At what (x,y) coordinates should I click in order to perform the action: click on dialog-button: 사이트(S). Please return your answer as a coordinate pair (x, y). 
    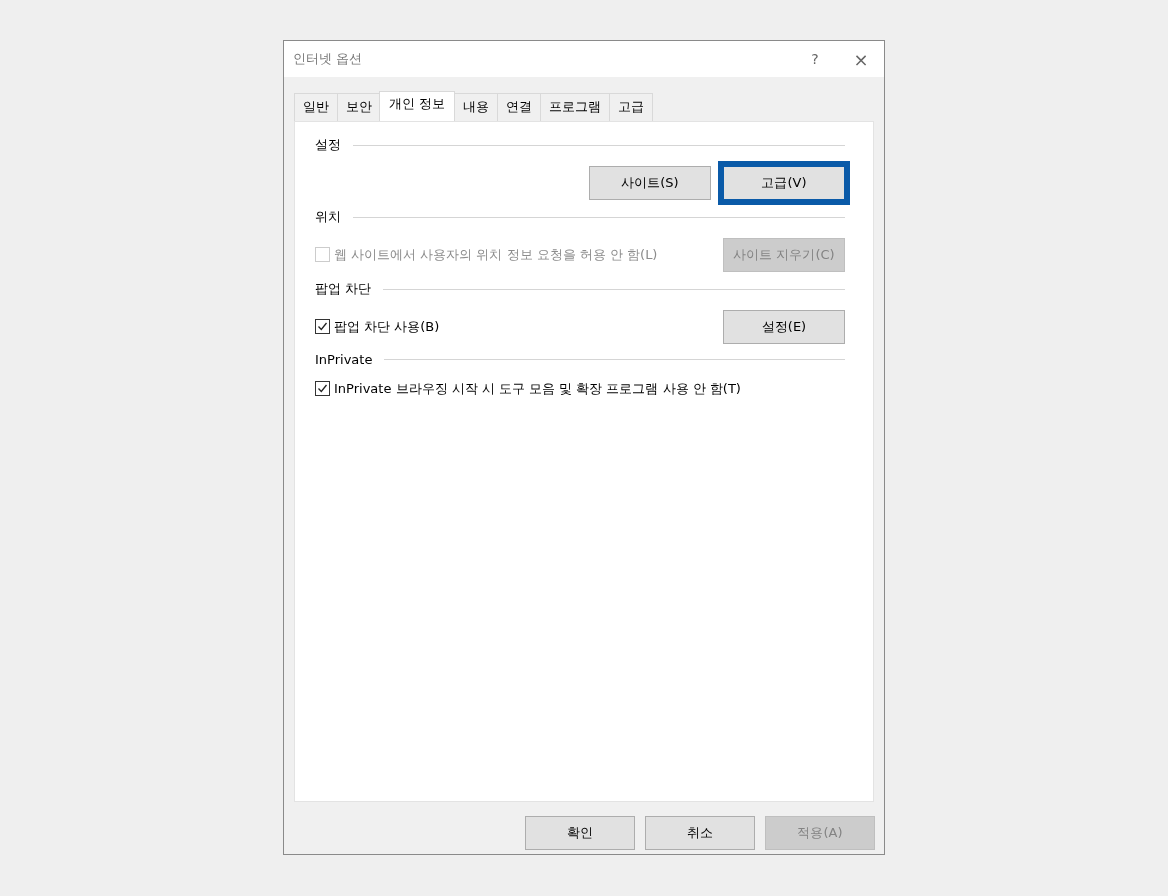
    Looking at the image, I should click on (650, 183).